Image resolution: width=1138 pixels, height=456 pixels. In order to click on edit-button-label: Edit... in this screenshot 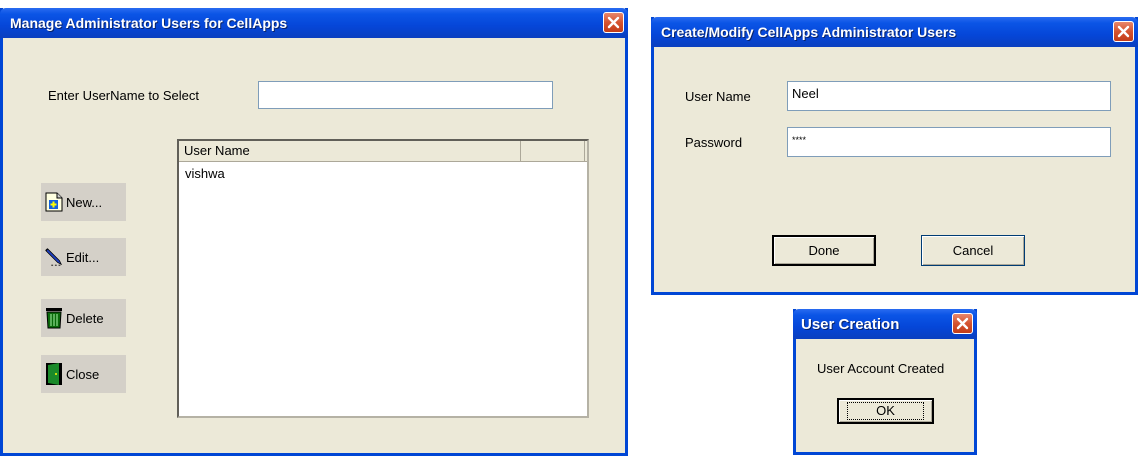, I will do `click(83, 257)`.